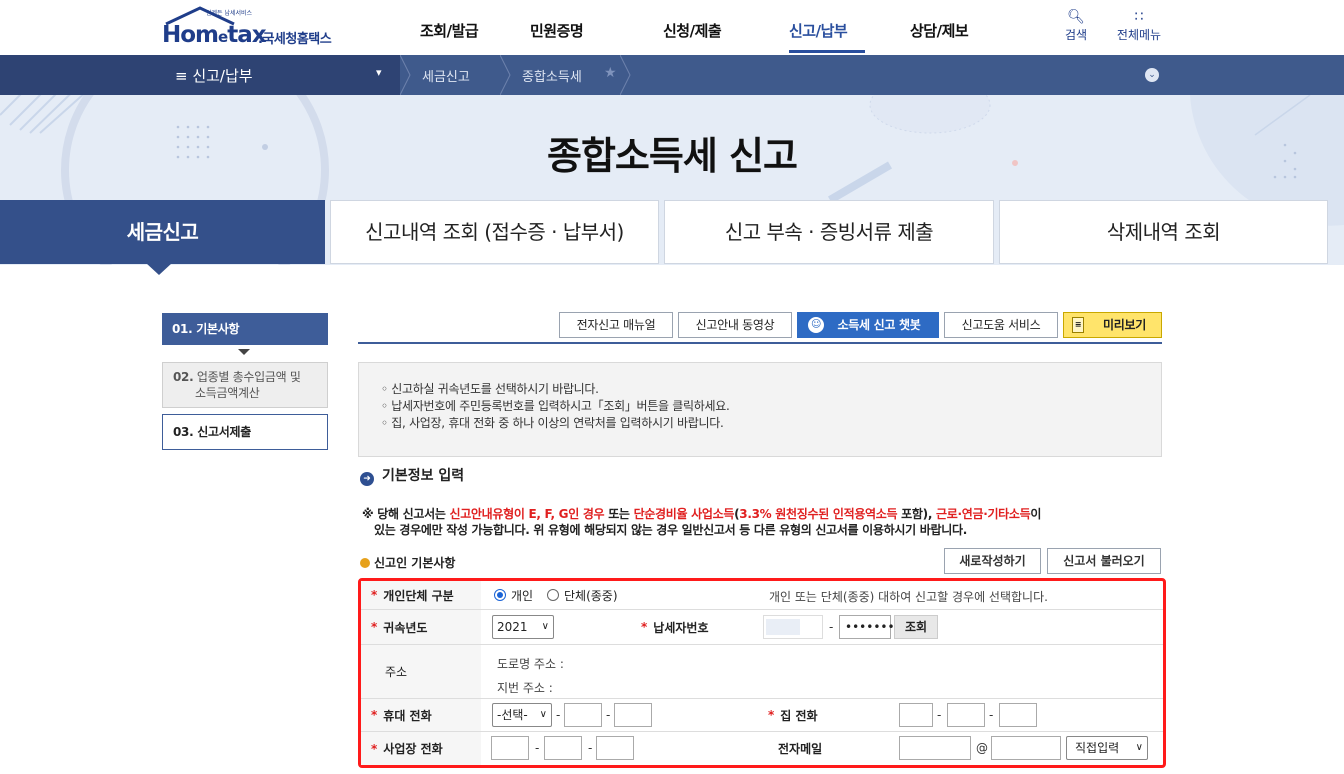  What do you see at coordinates (793, 627) in the screenshot?
I see `taxpayer-number-front` at bounding box center [793, 627].